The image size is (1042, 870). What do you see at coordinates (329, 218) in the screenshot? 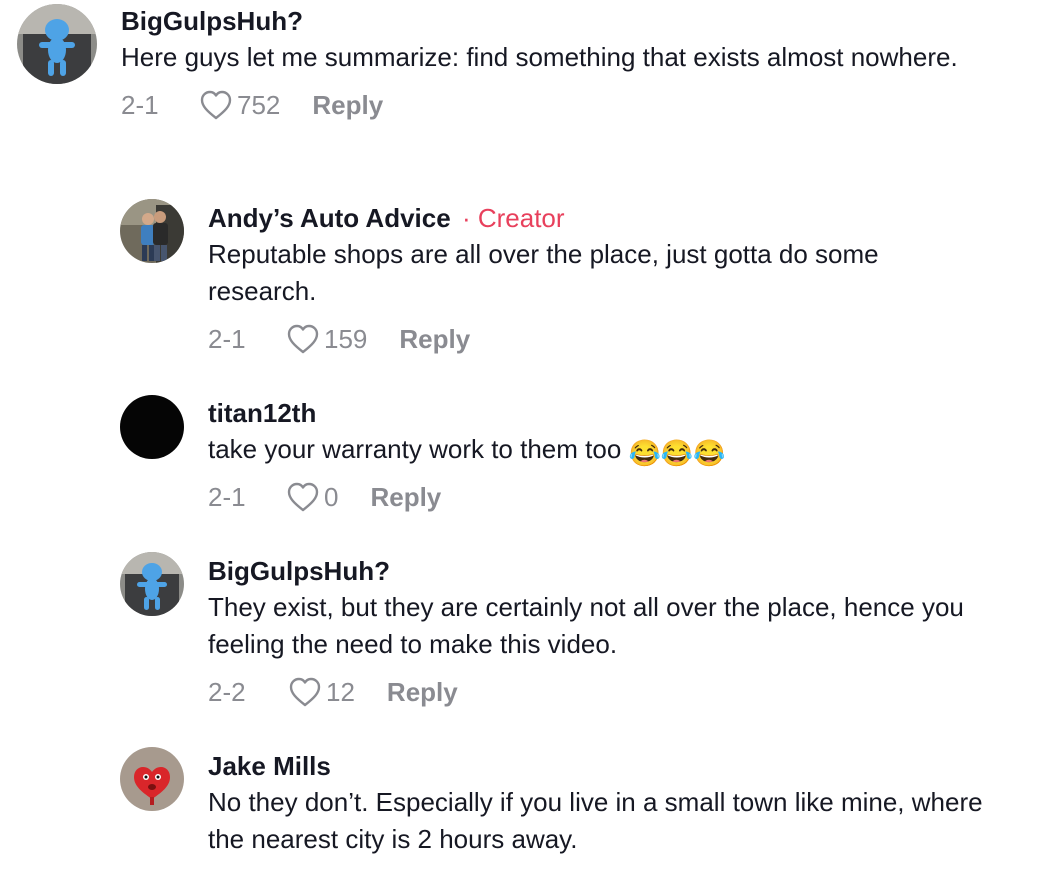
I see `username: Andy’s Auto Advice` at bounding box center [329, 218].